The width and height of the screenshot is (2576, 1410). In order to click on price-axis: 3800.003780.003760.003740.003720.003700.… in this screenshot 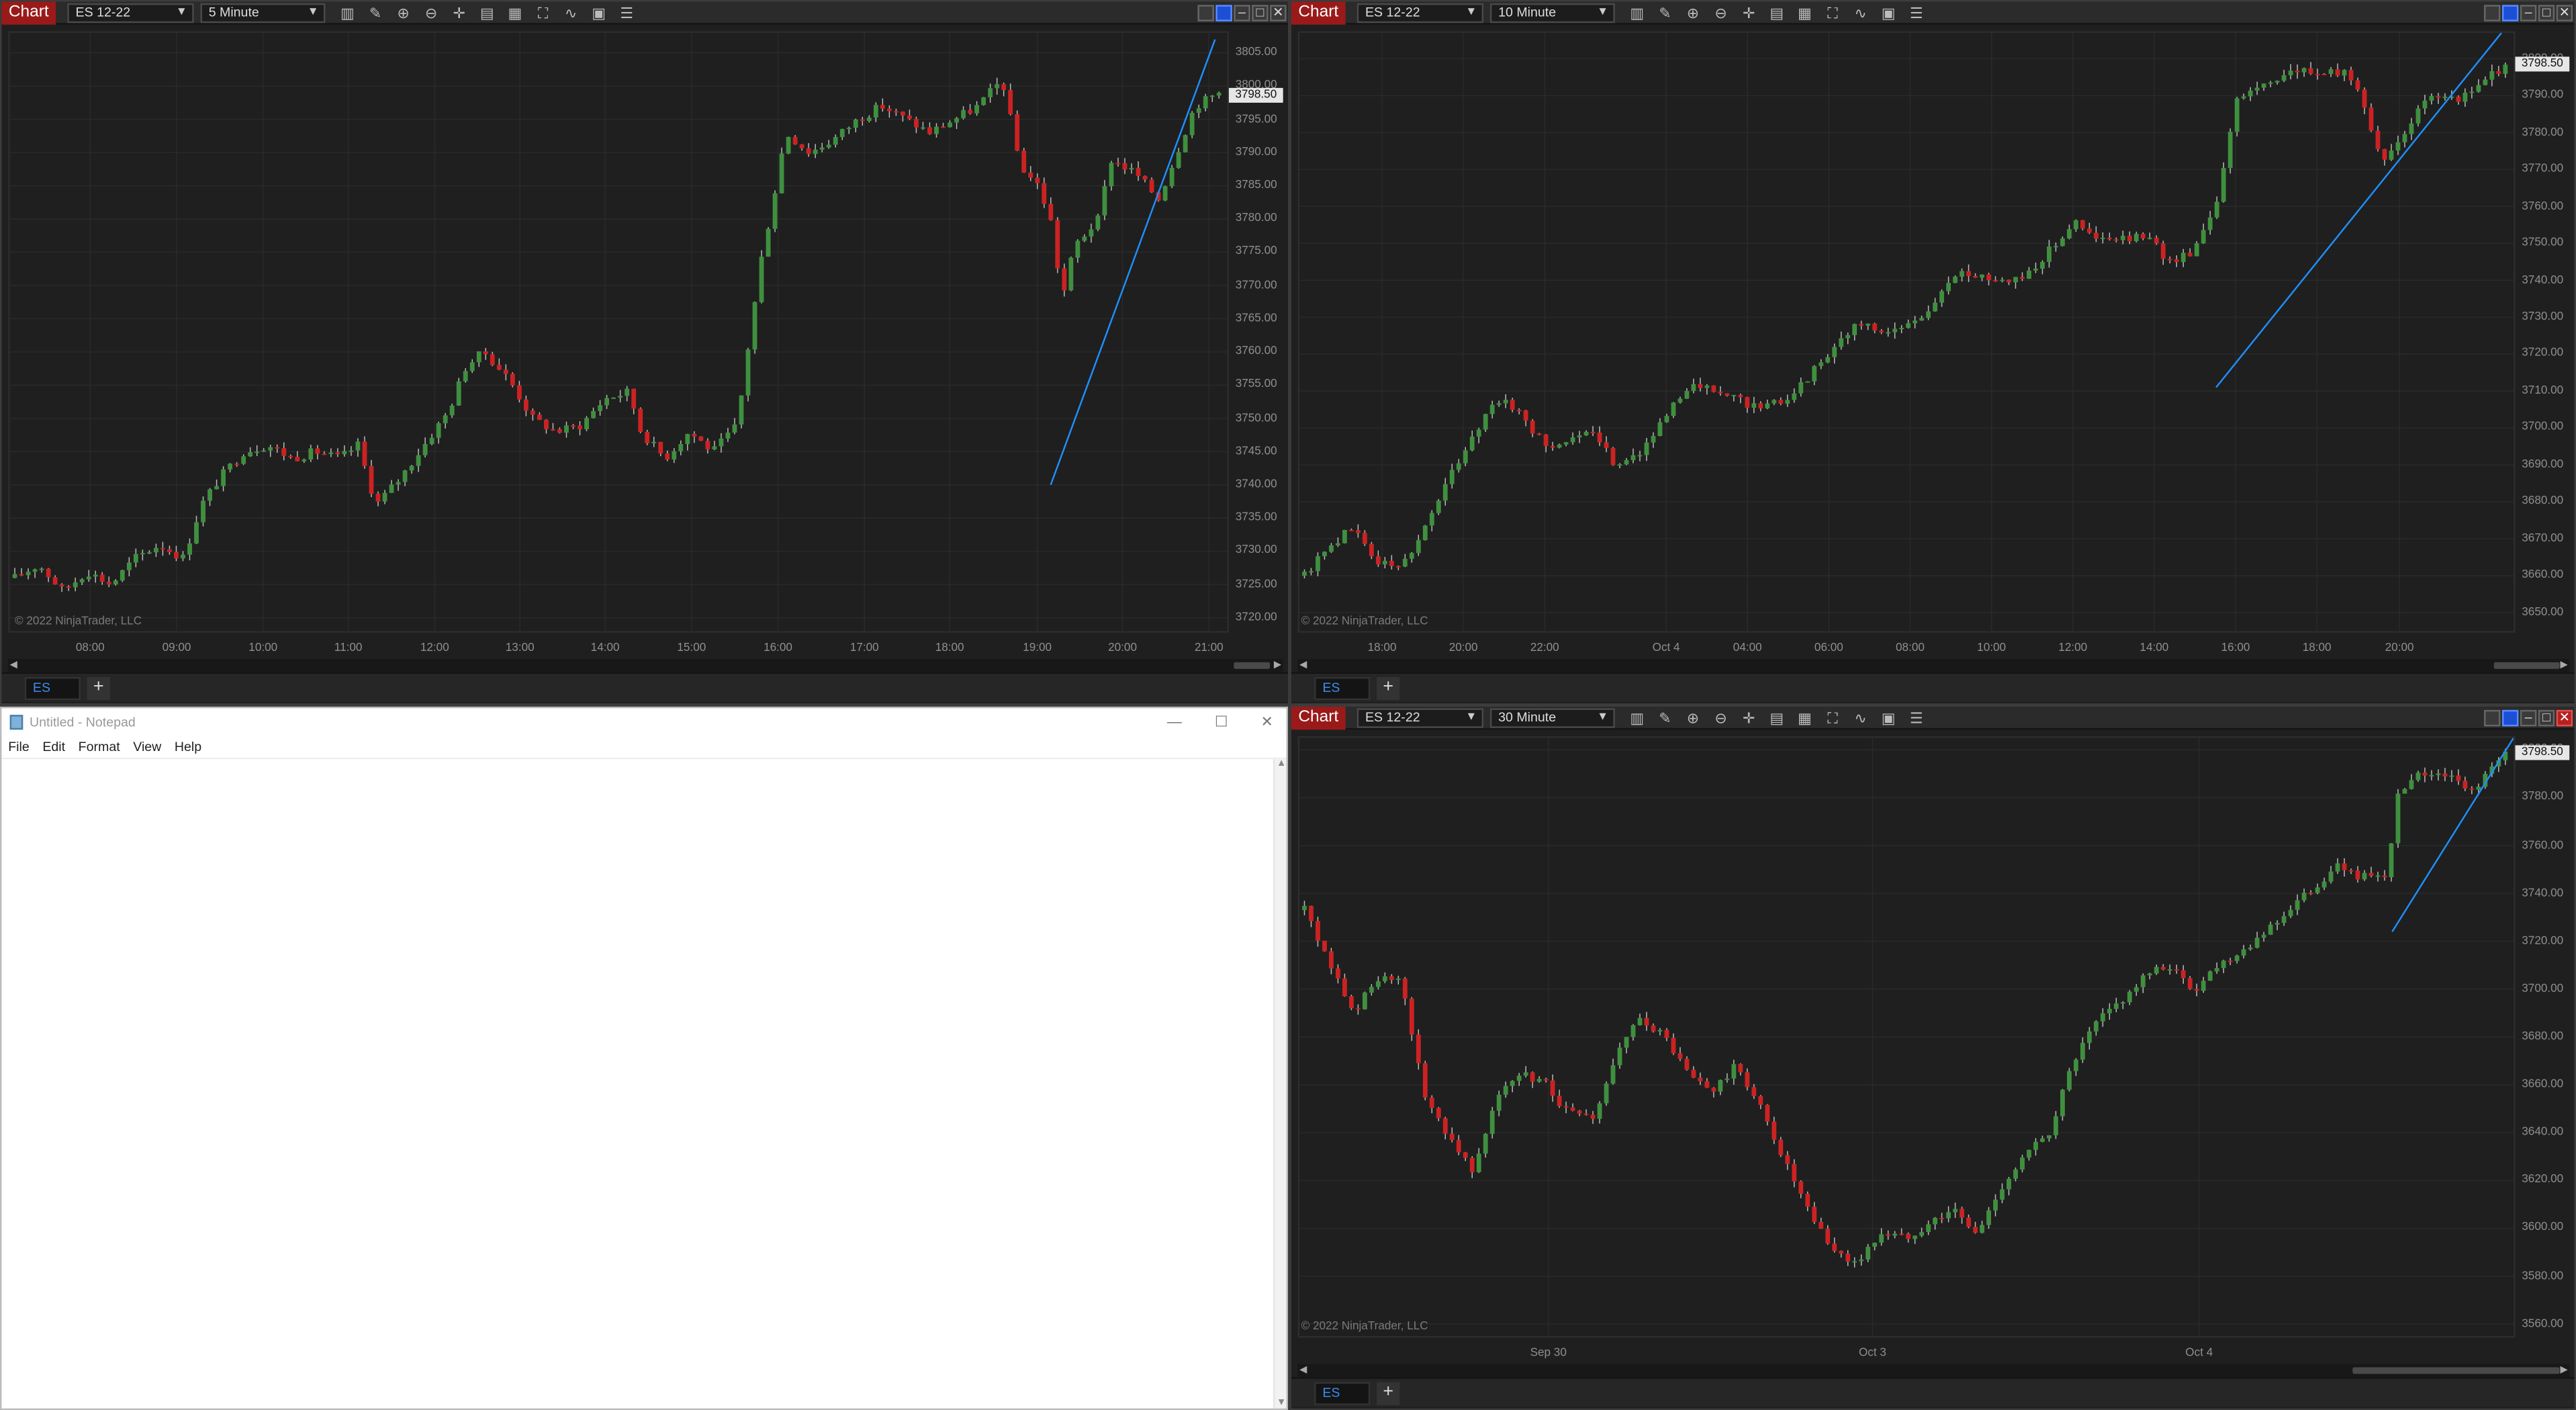, I will do `click(2544, 1036)`.